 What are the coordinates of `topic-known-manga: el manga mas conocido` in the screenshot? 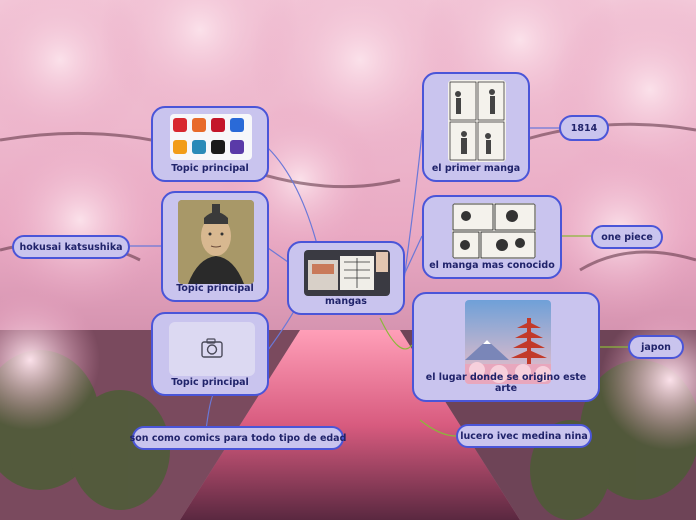 It's located at (492, 237).